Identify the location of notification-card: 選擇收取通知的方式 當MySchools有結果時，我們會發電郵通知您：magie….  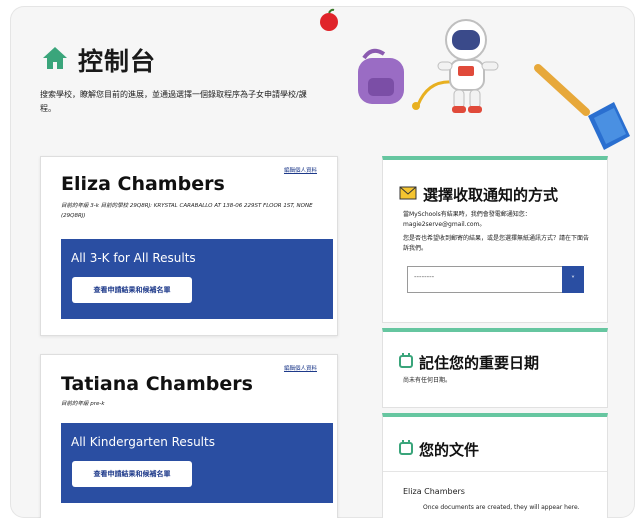
(495, 239).